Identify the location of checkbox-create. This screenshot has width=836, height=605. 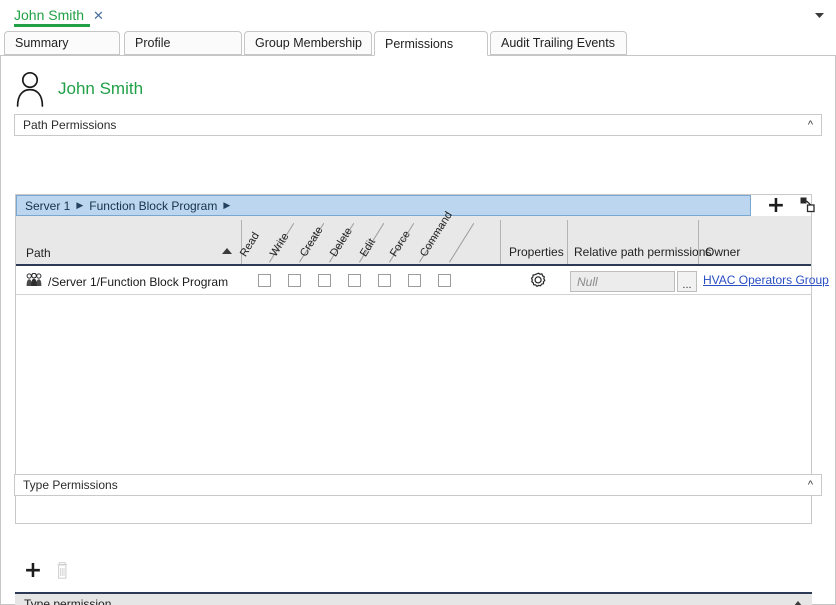
(324, 280).